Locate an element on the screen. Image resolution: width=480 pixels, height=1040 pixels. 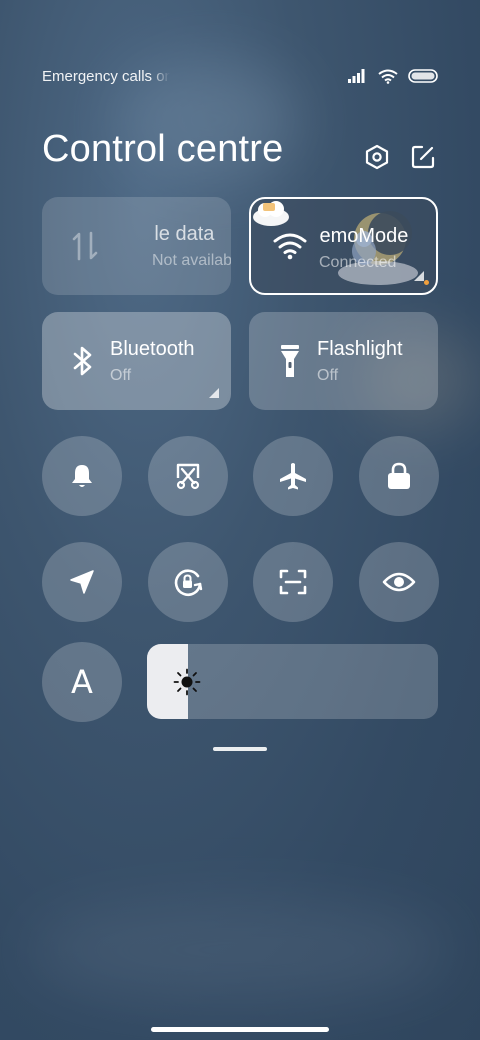
wifi-tile: DemoMode Connected is located at coordinates (343, 246).